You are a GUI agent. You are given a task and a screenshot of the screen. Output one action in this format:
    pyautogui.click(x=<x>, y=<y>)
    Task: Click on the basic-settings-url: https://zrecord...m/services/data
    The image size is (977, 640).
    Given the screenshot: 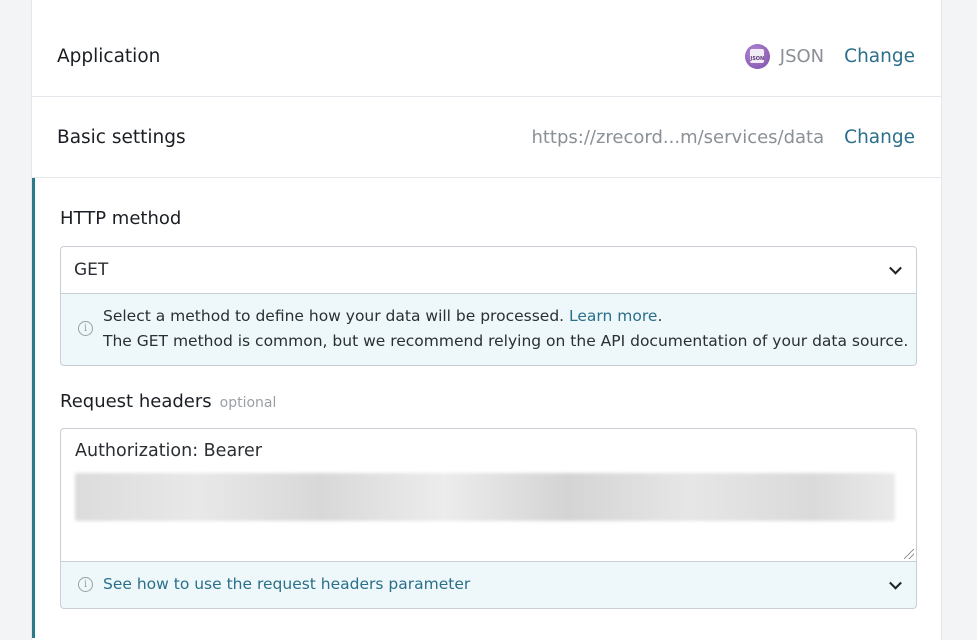 What is the action you would take?
    pyautogui.click(x=678, y=137)
    